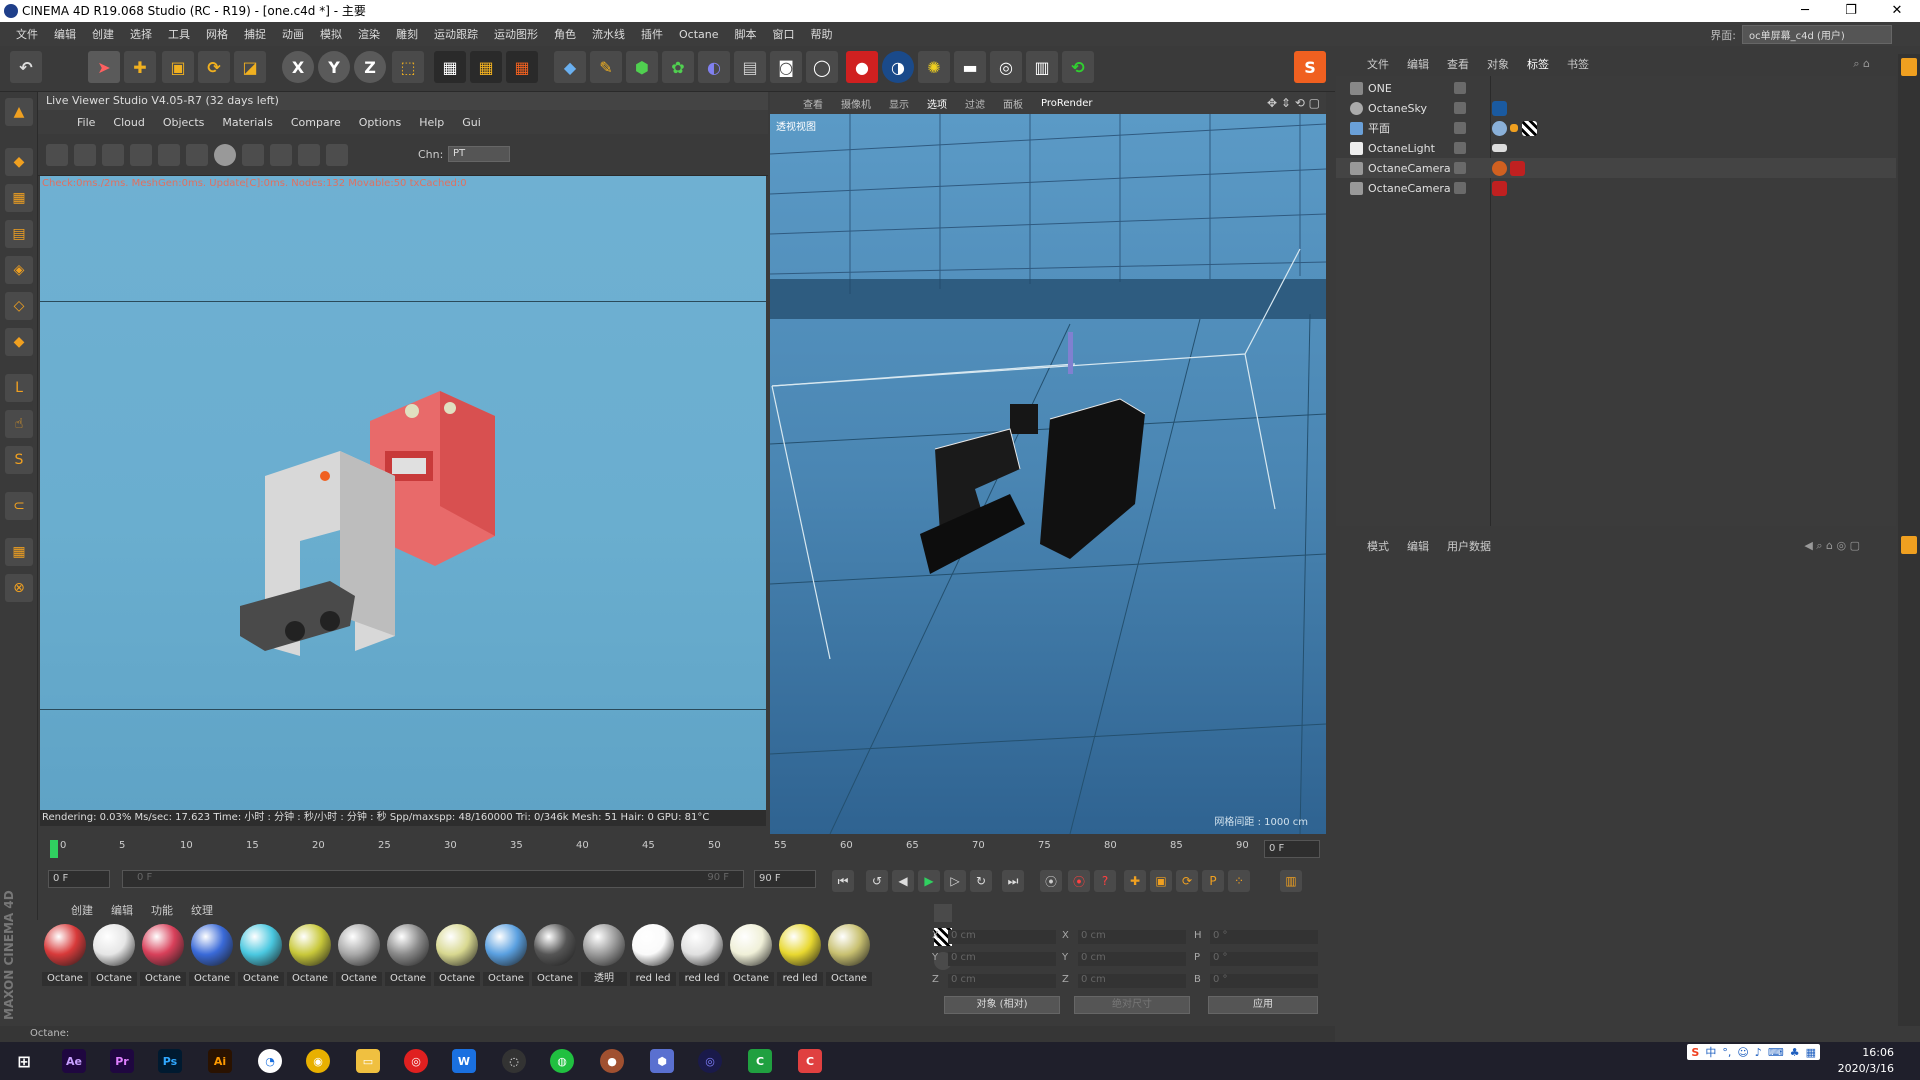 The width and height of the screenshot is (1920, 1080). I want to click on netease-music-icon: ◎, so click(416, 1061).